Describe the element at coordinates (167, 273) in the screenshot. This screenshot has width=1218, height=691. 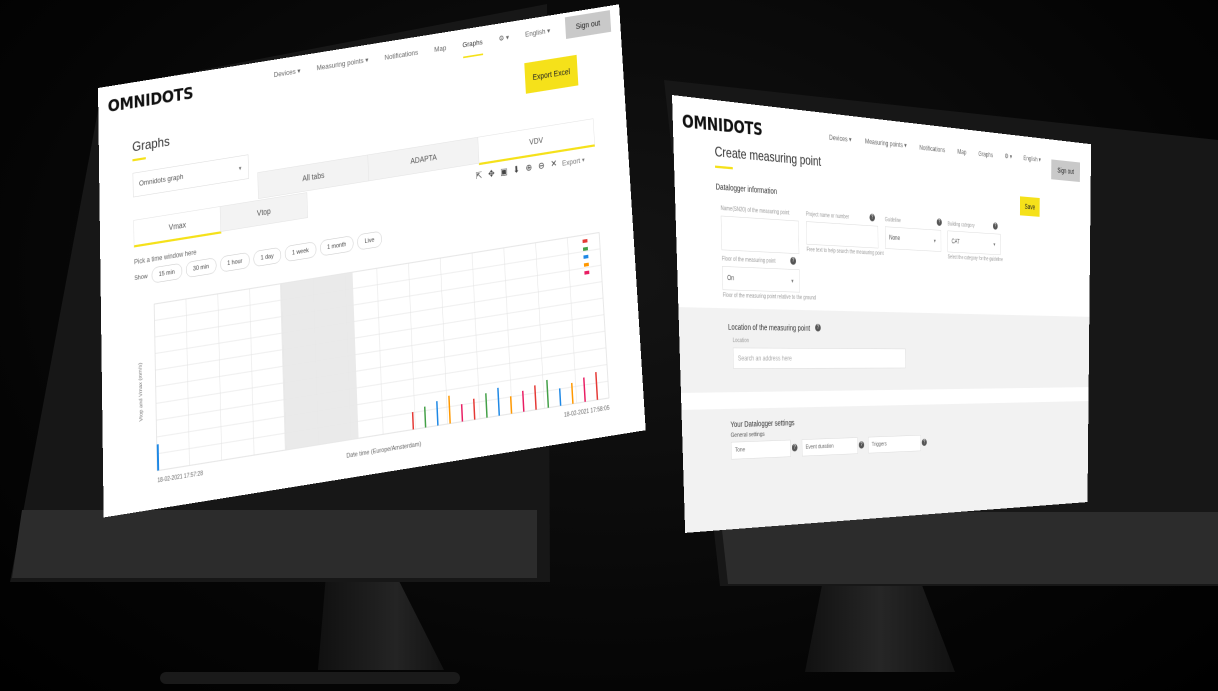
I see `range-15min: 15 min` at that location.